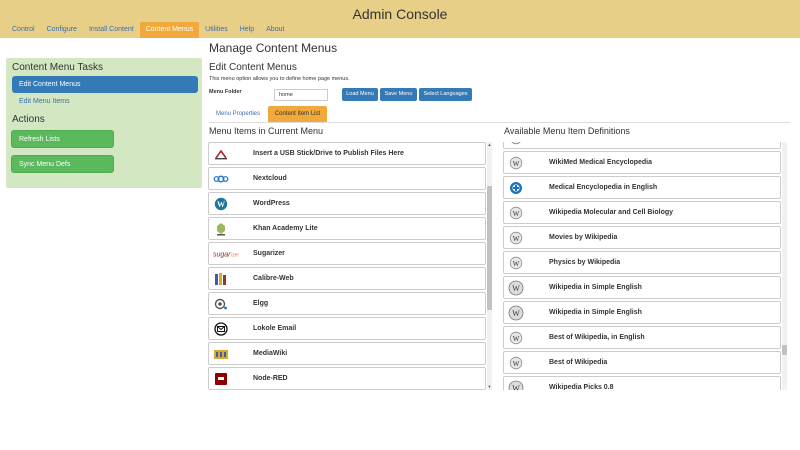  Describe the element at coordinates (28, 119) in the screenshot. I see `sidebar-actions-heading: Actions` at that location.